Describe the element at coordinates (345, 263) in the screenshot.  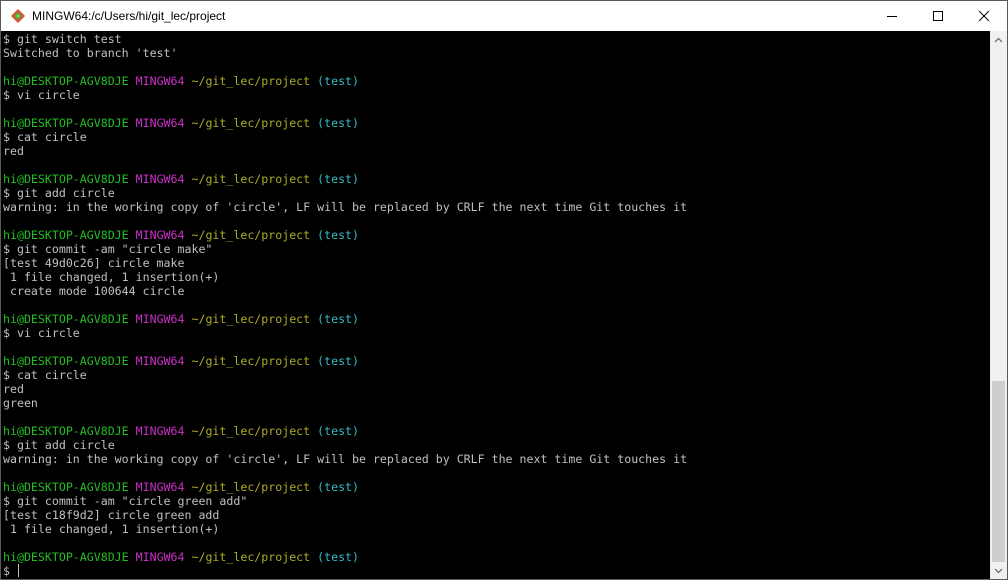
I see `output-line: [test 49d0c26] circle make` at that location.